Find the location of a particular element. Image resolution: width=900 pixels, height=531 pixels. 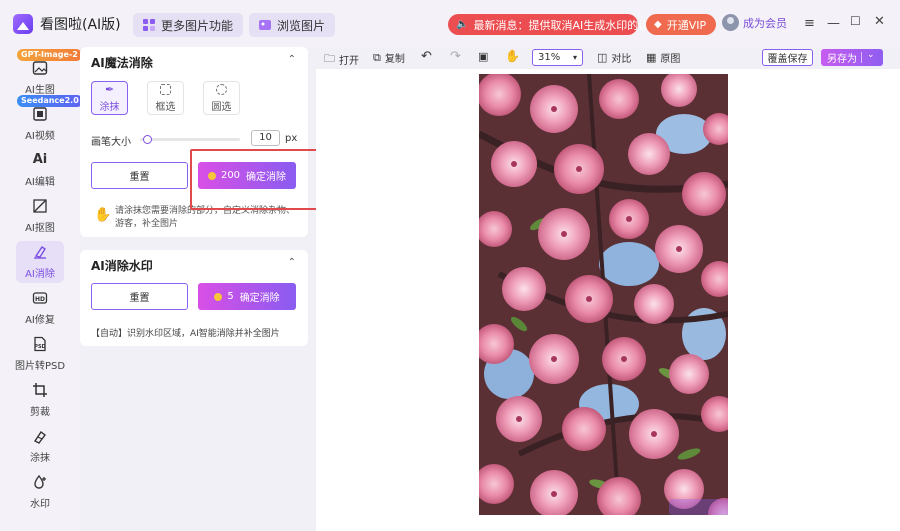

ai-edit-icon: Ai is located at coordinates (40, 159).